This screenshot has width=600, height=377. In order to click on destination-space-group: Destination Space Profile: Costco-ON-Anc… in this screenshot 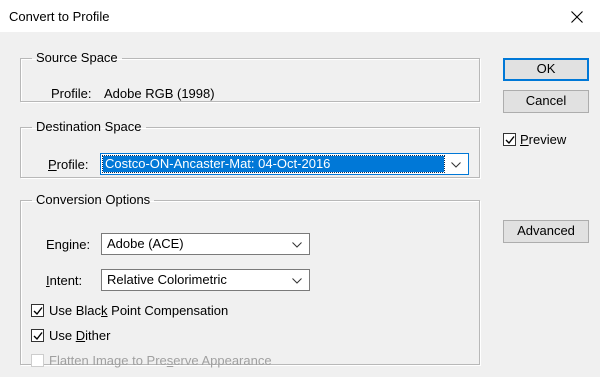, I will do `click(250, 149)`.